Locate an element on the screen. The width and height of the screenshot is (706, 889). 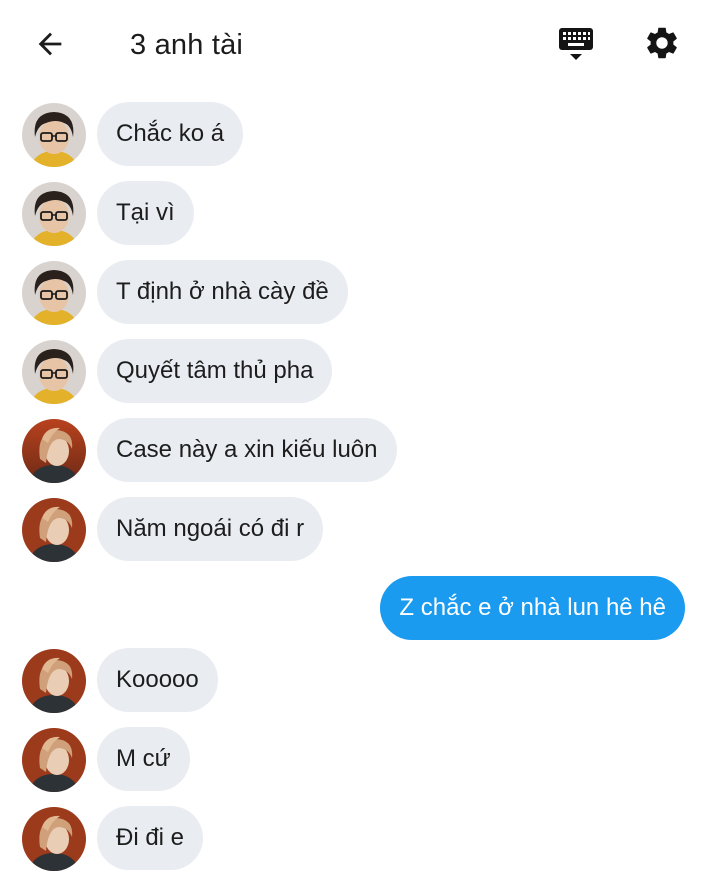
message-bubble-outgoing: Z chắc e ở nhà lun hê hê is located at coordinates (532, 608).